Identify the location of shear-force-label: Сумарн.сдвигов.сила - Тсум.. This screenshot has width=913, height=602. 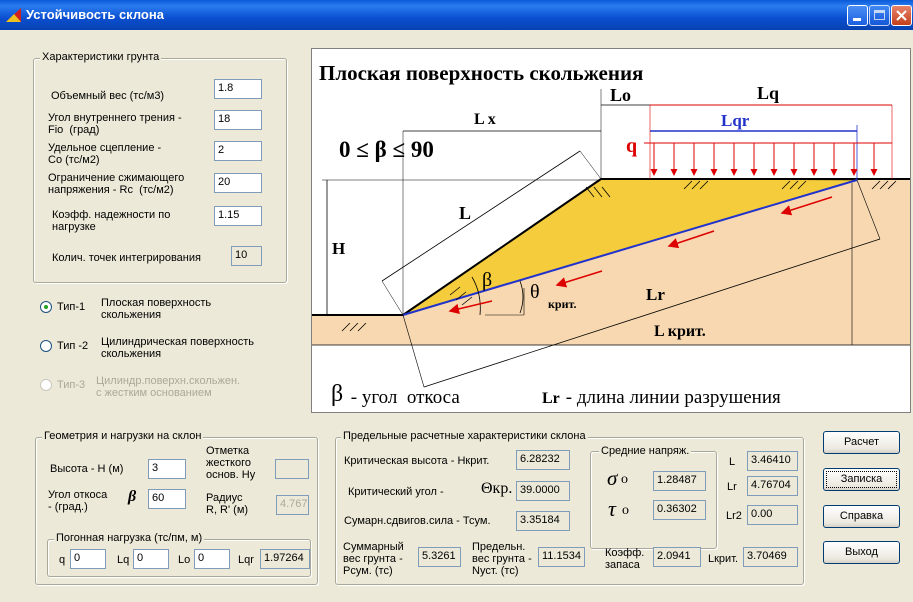
(417, 521).